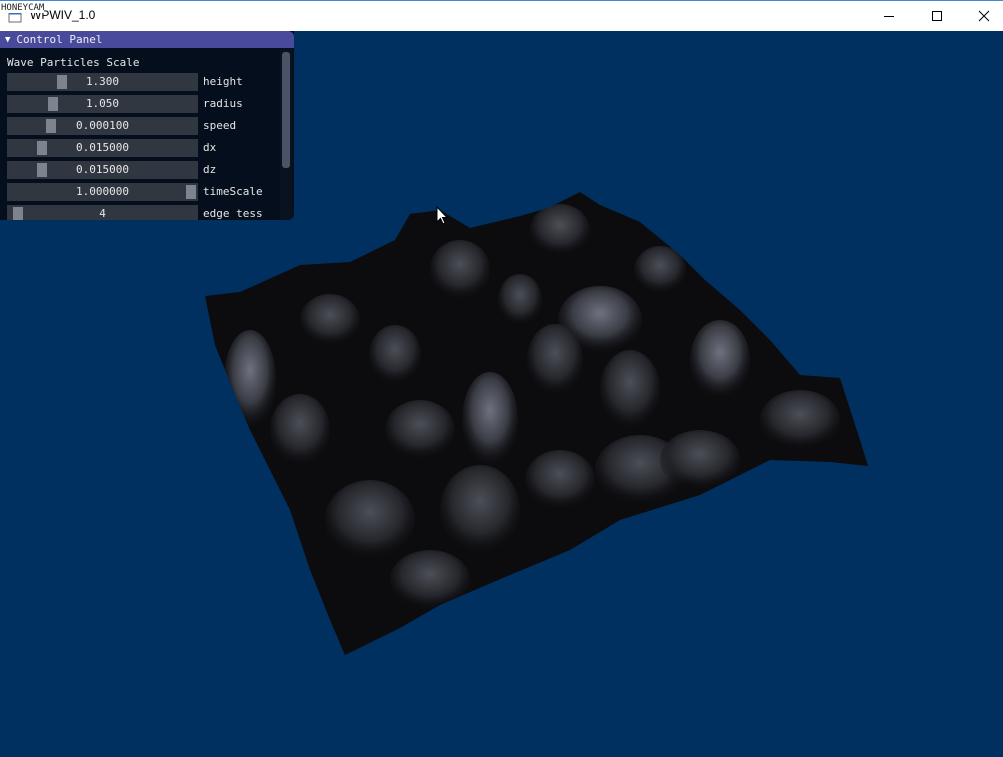 Image resolution: width=1003 pixels, height=757 pixels. I want to click on slider-track: 0.000100, so click(102, 126).